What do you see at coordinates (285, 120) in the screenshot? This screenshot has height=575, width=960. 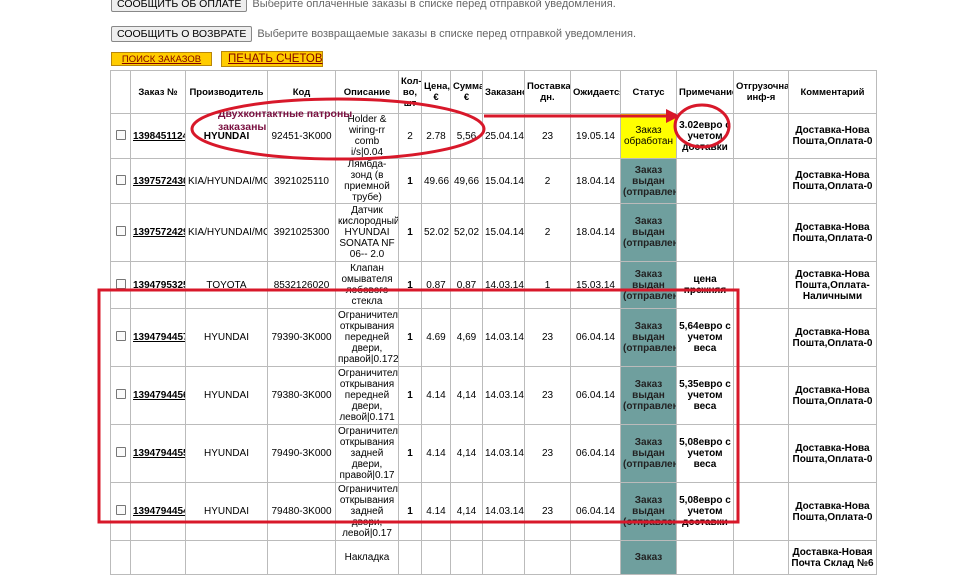 I see `annotation-text: Двухконтактные патроны заказаны` at bounding box center [285, 120].